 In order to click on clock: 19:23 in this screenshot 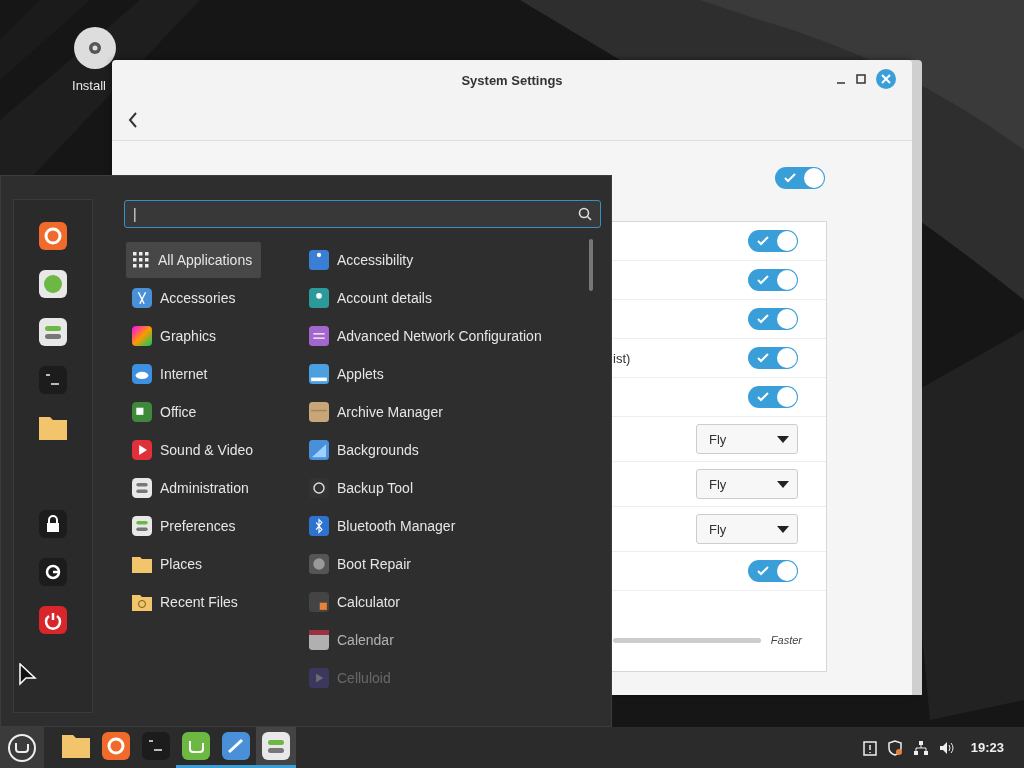, I will do `click(987, 747)`.